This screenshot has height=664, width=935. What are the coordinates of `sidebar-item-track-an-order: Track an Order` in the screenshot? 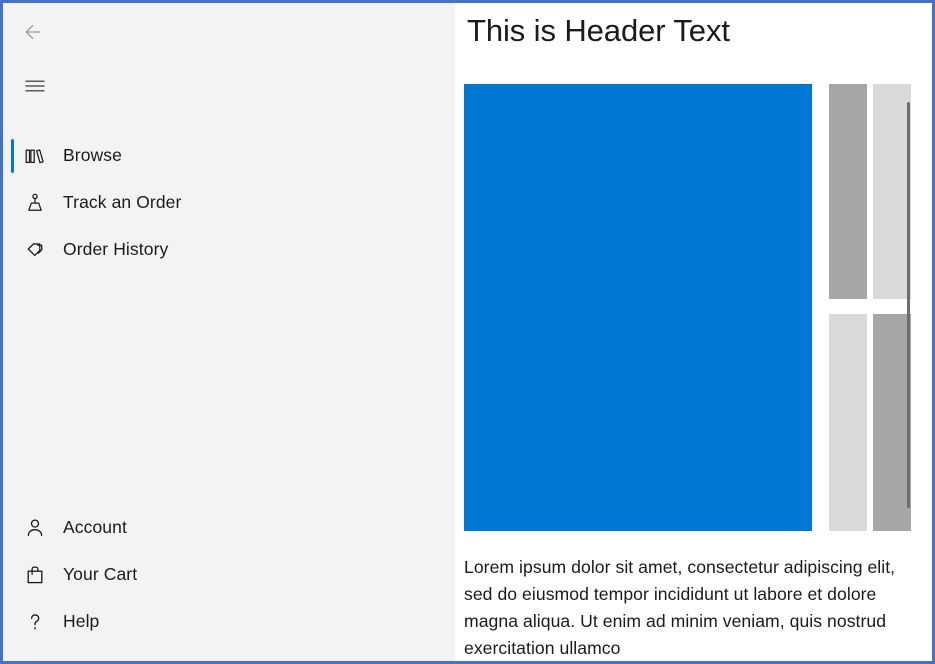 It's located at (229, 202).